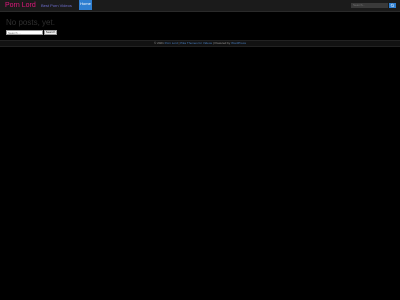  What do you see at coordinates (50, 32) in the screenshot?
I see `search-submit-button: Search` at bounding box center [50, 32].